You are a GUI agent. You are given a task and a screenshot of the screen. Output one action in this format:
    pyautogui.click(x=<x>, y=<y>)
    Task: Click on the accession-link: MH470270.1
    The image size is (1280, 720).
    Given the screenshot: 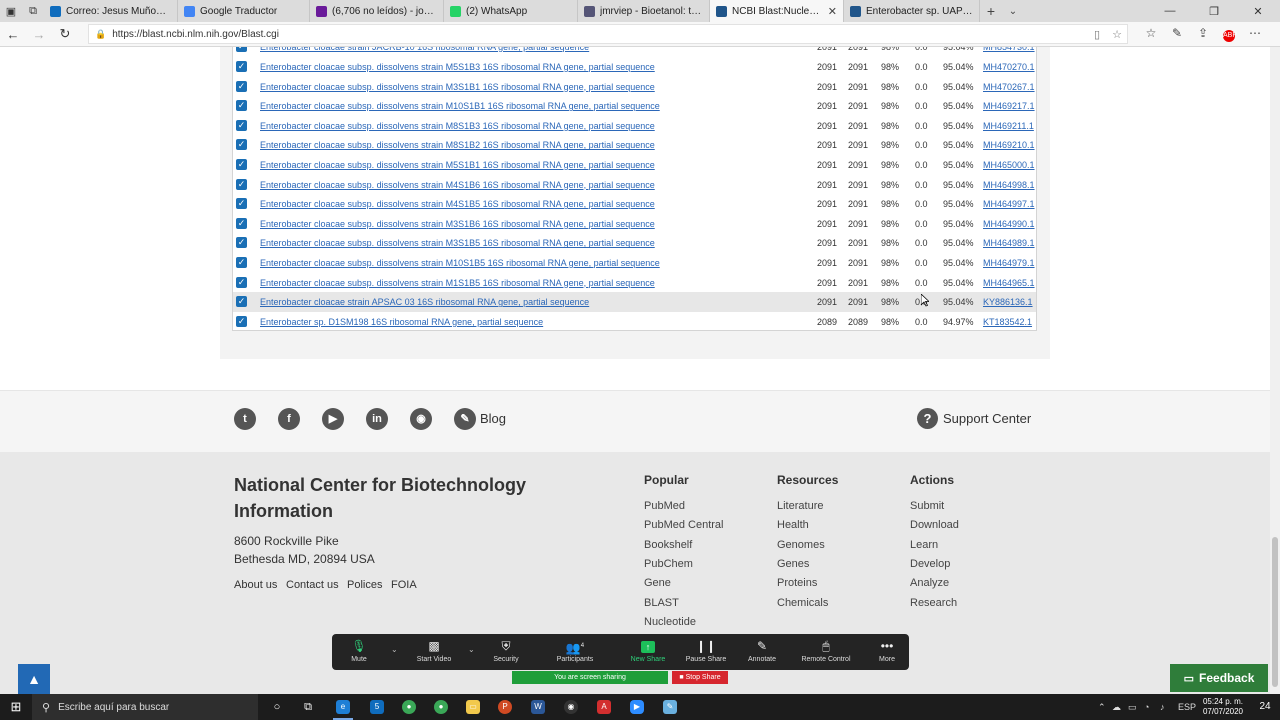 What is the action you would take?
    pyautogui.click(x=1009, y=67)
    